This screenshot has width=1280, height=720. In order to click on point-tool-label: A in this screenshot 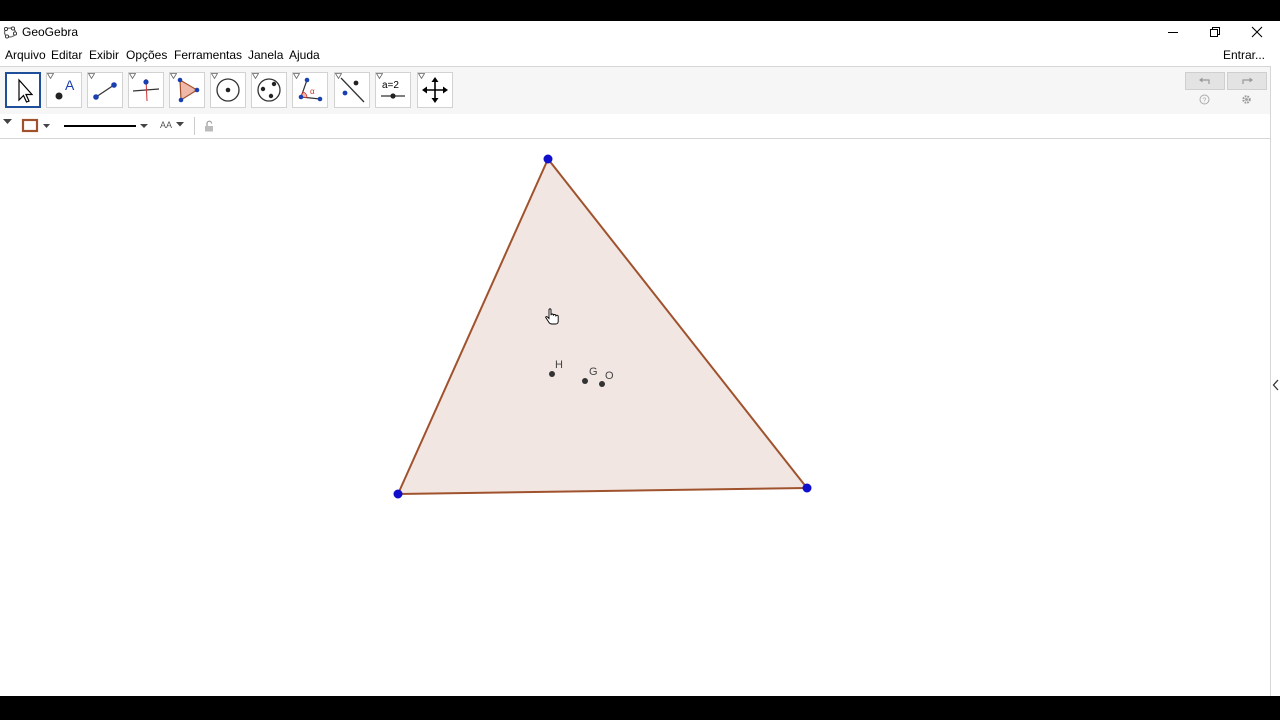, I will do `click(70, 85)`.